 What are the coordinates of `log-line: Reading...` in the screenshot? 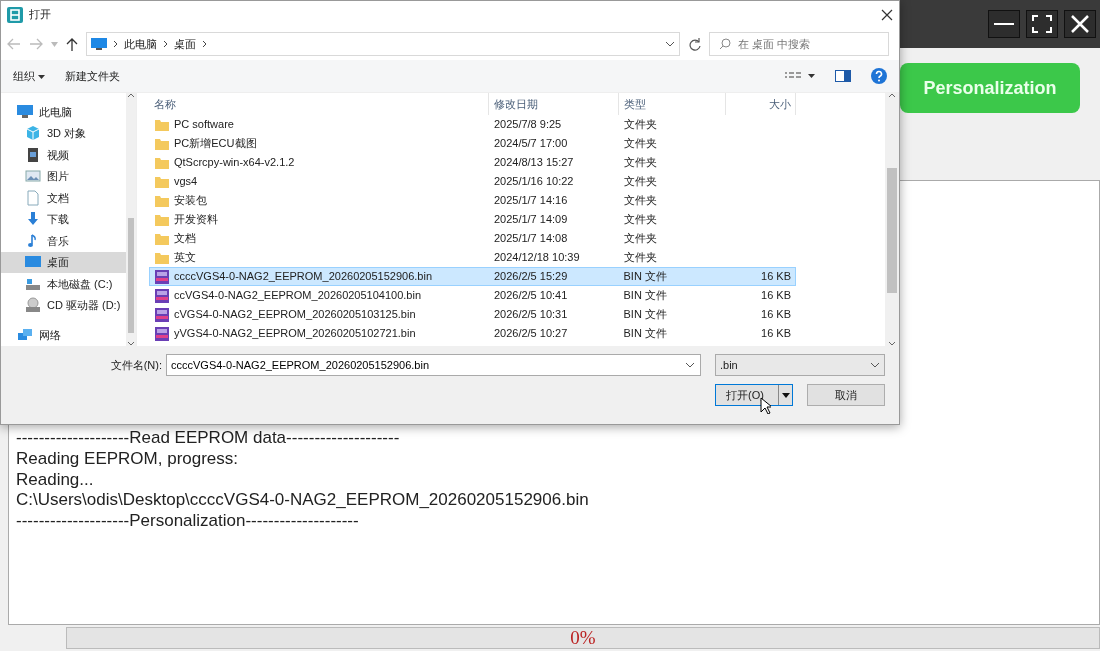 It's located at (55, 480).